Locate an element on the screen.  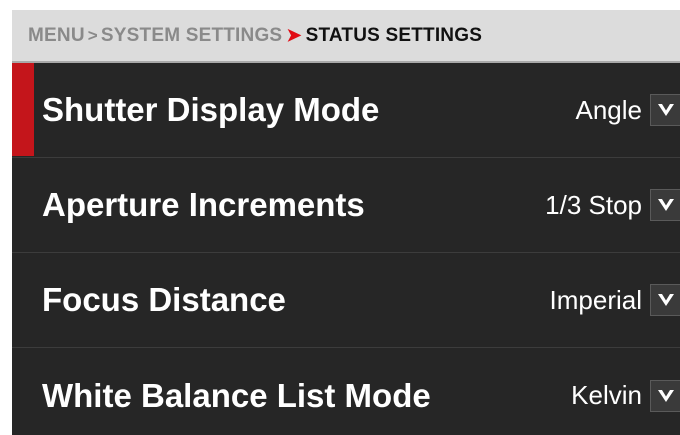
setting-value: Angle is located at coordinates (609, 109).